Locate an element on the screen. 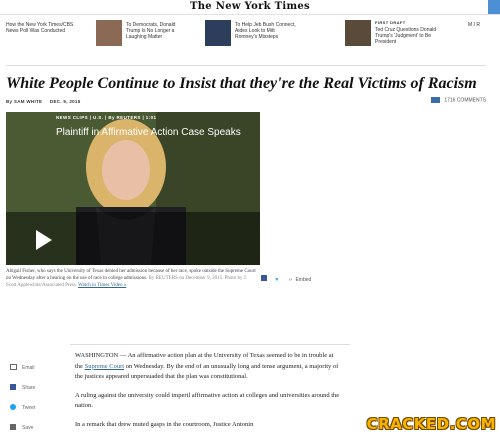  video-share-tools: ▼ ‹› Embed is located at coordinates (286, 279).